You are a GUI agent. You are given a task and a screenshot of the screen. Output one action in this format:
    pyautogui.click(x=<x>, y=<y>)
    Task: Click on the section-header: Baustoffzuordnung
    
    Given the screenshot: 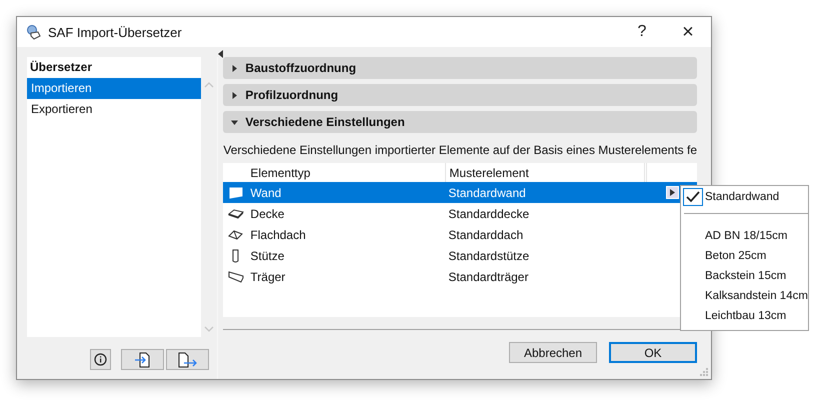 What is the action you would take?
    pyautogui.click(x=460, y=68)
    